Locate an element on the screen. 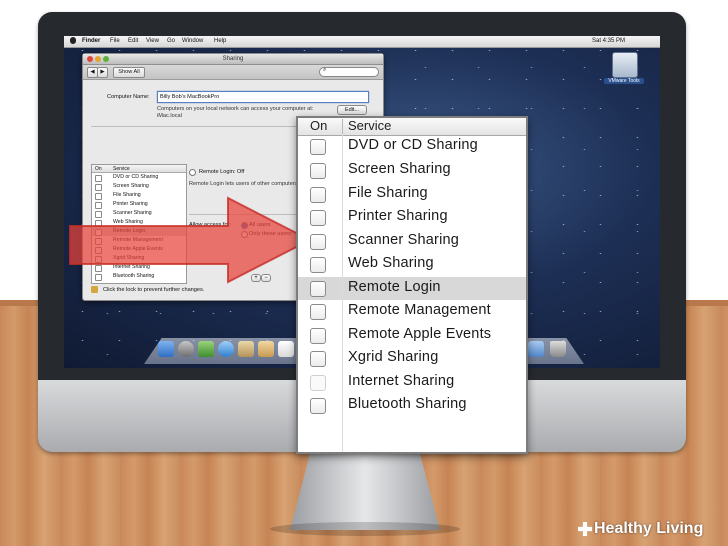 The width and height of the screenshot is (728, 546). search-input: ⌕ is located at coordinates (349, 72).